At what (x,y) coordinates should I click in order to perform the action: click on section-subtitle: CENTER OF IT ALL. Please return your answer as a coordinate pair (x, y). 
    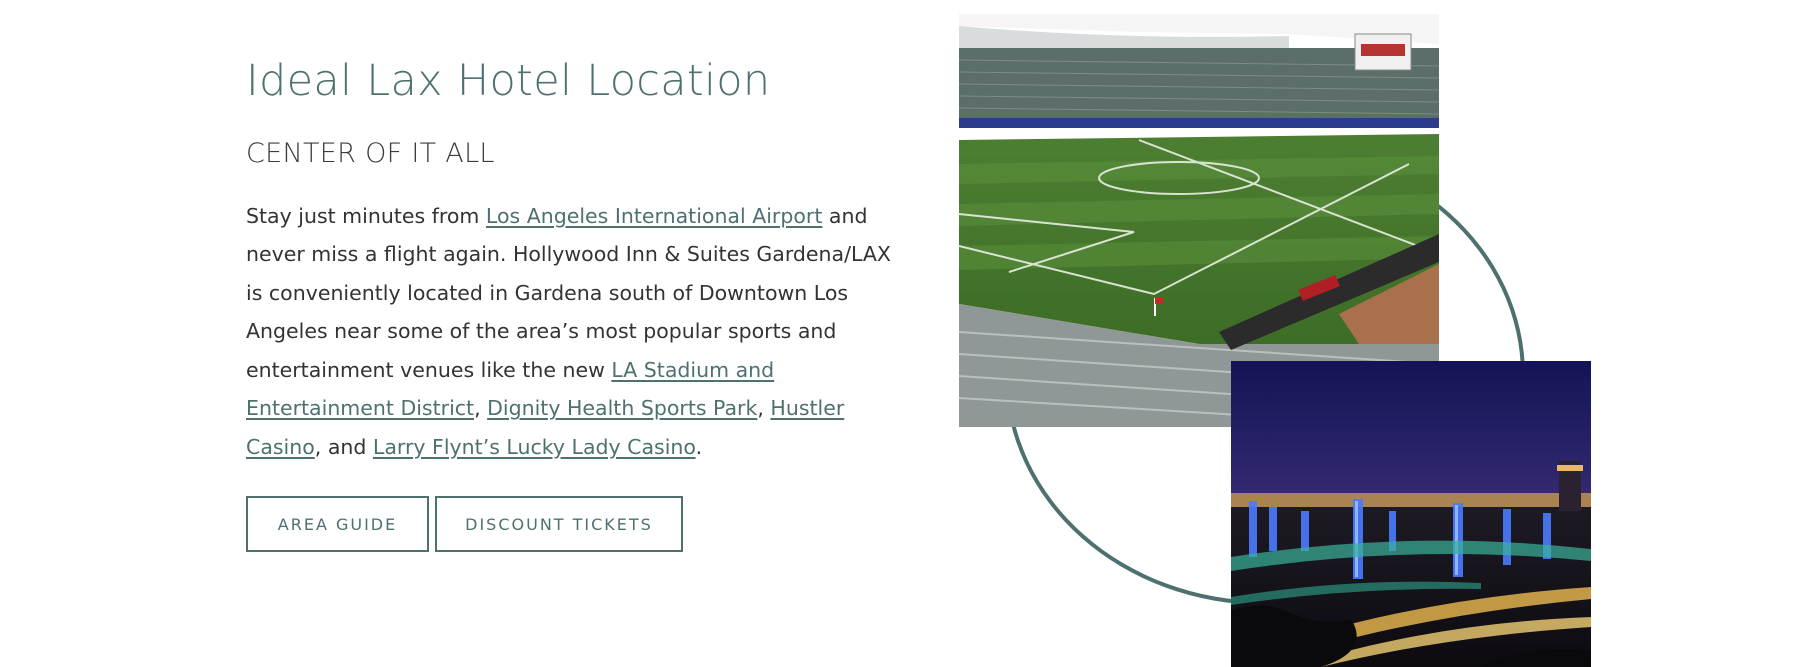
    Looking at the image, I should click on (370, 153).